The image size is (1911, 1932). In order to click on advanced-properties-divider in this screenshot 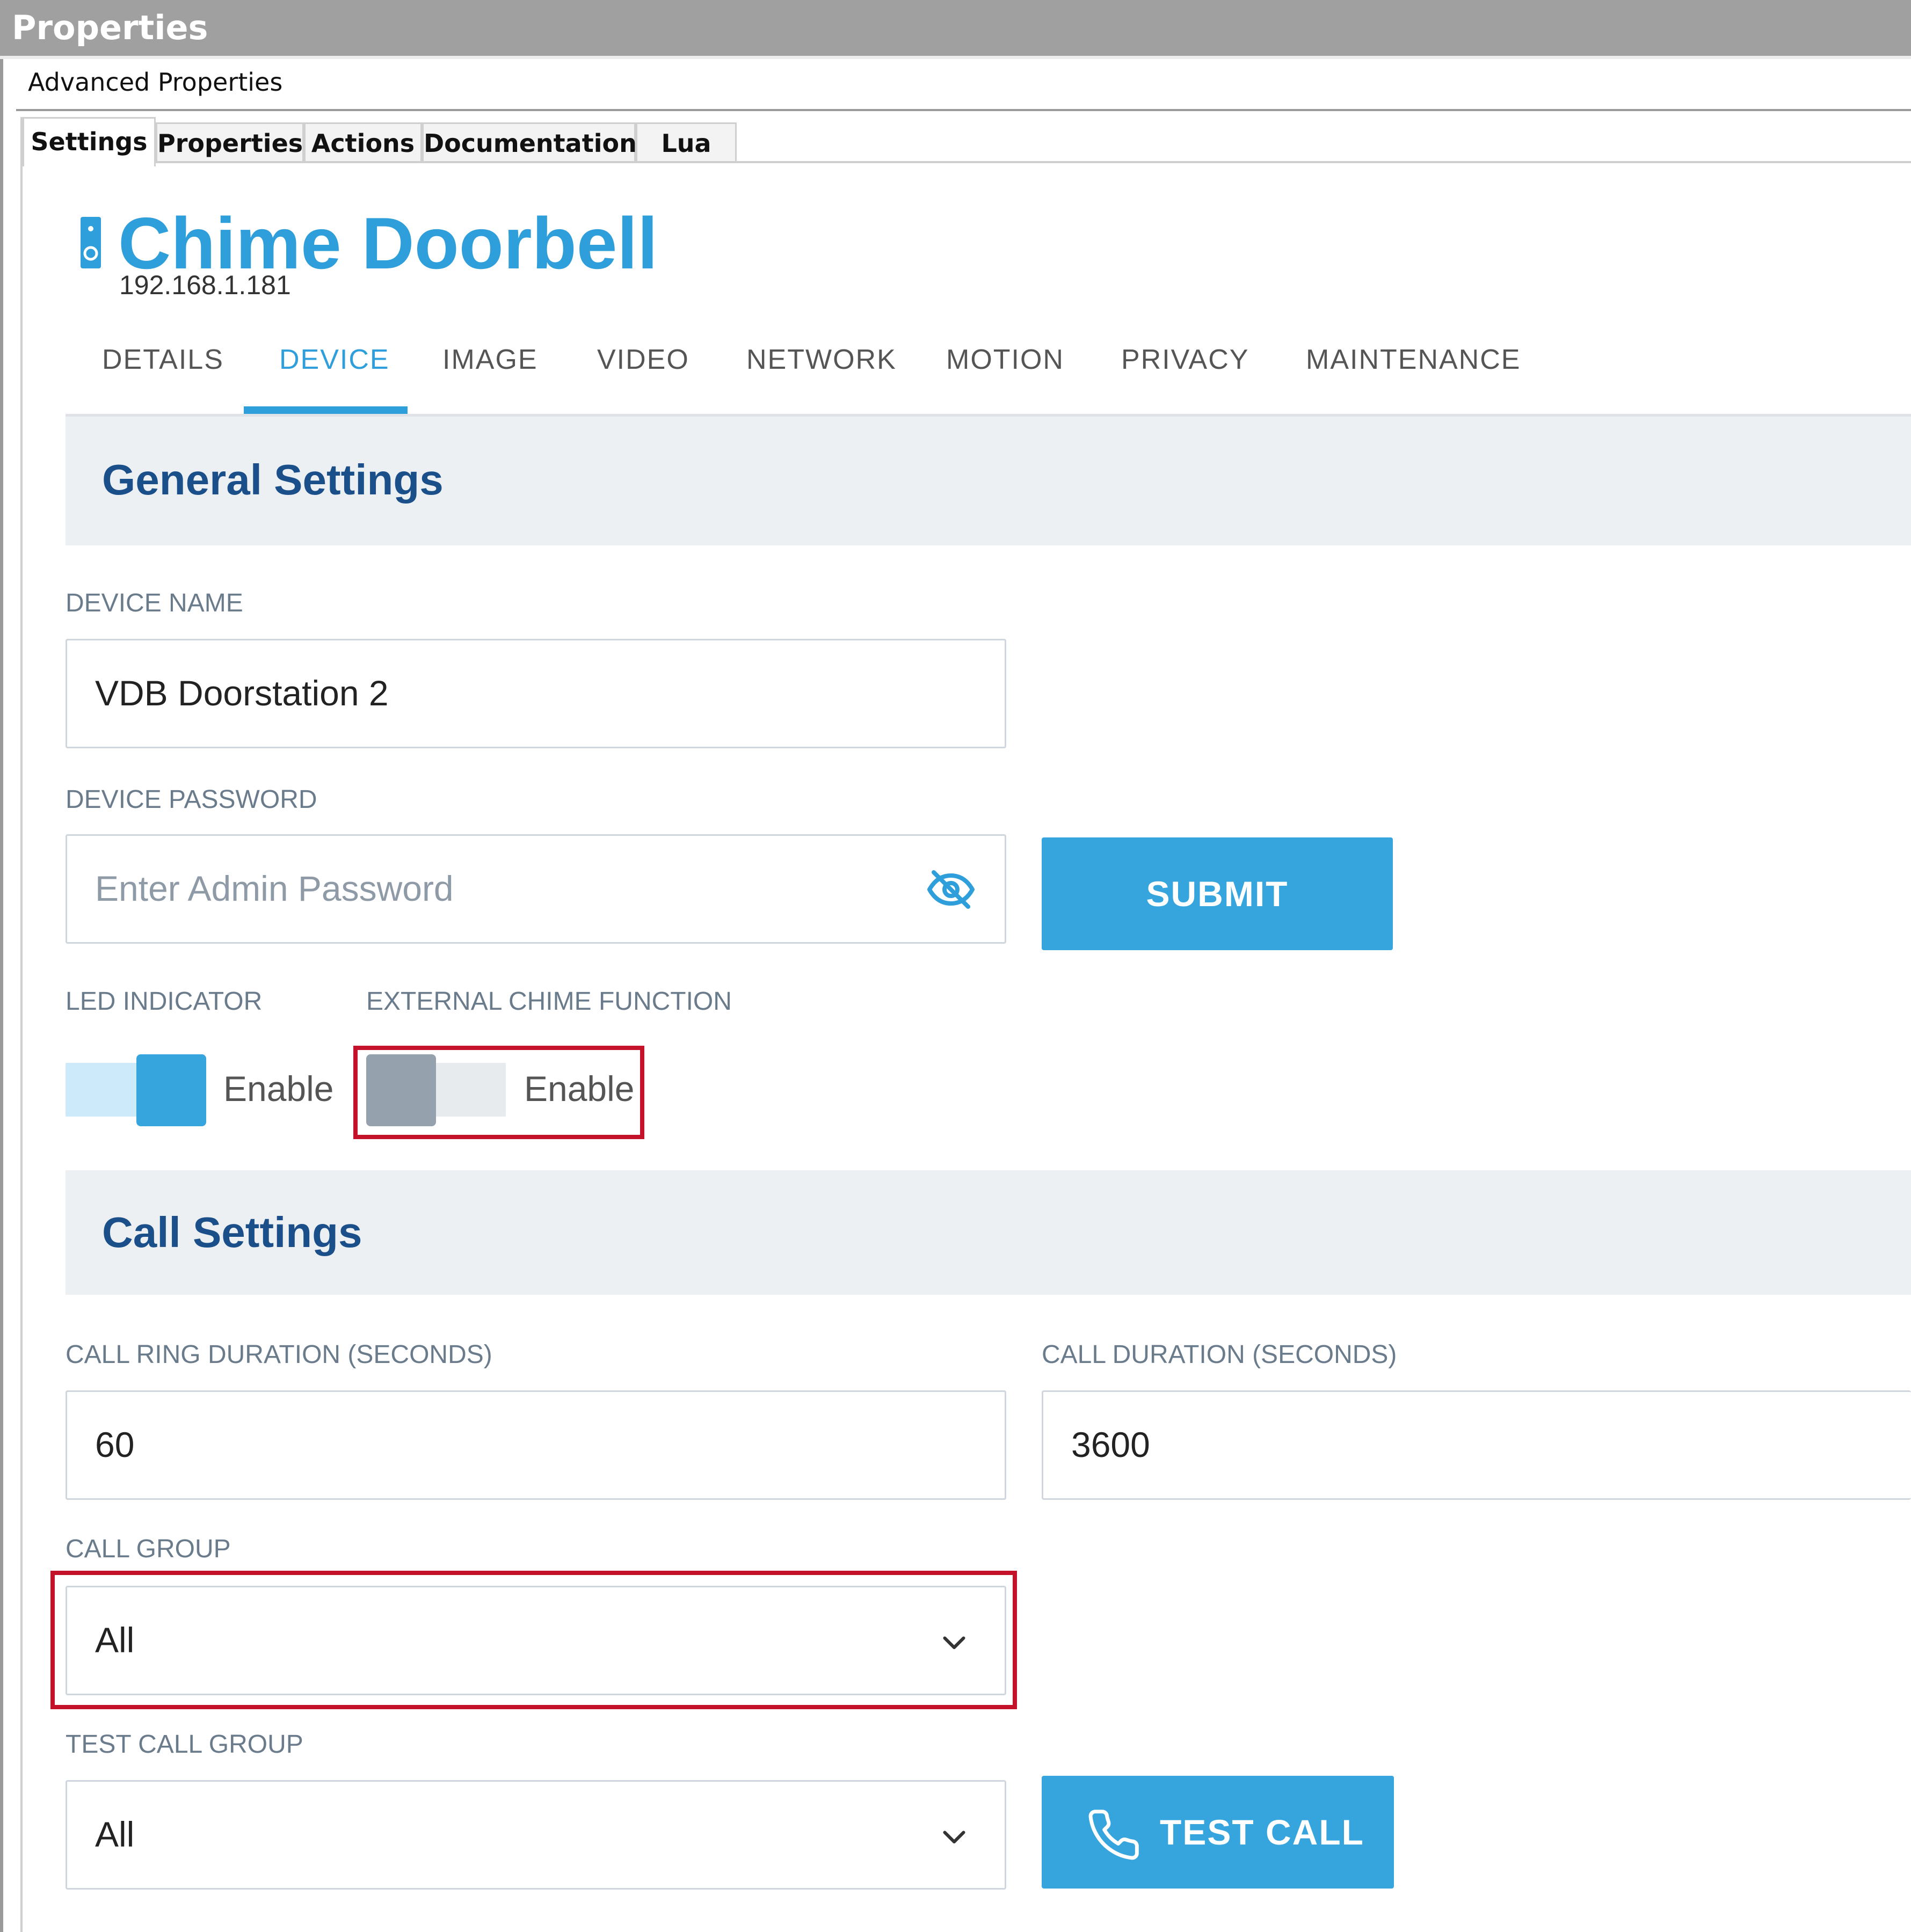, I will do `click(963, 110)`.